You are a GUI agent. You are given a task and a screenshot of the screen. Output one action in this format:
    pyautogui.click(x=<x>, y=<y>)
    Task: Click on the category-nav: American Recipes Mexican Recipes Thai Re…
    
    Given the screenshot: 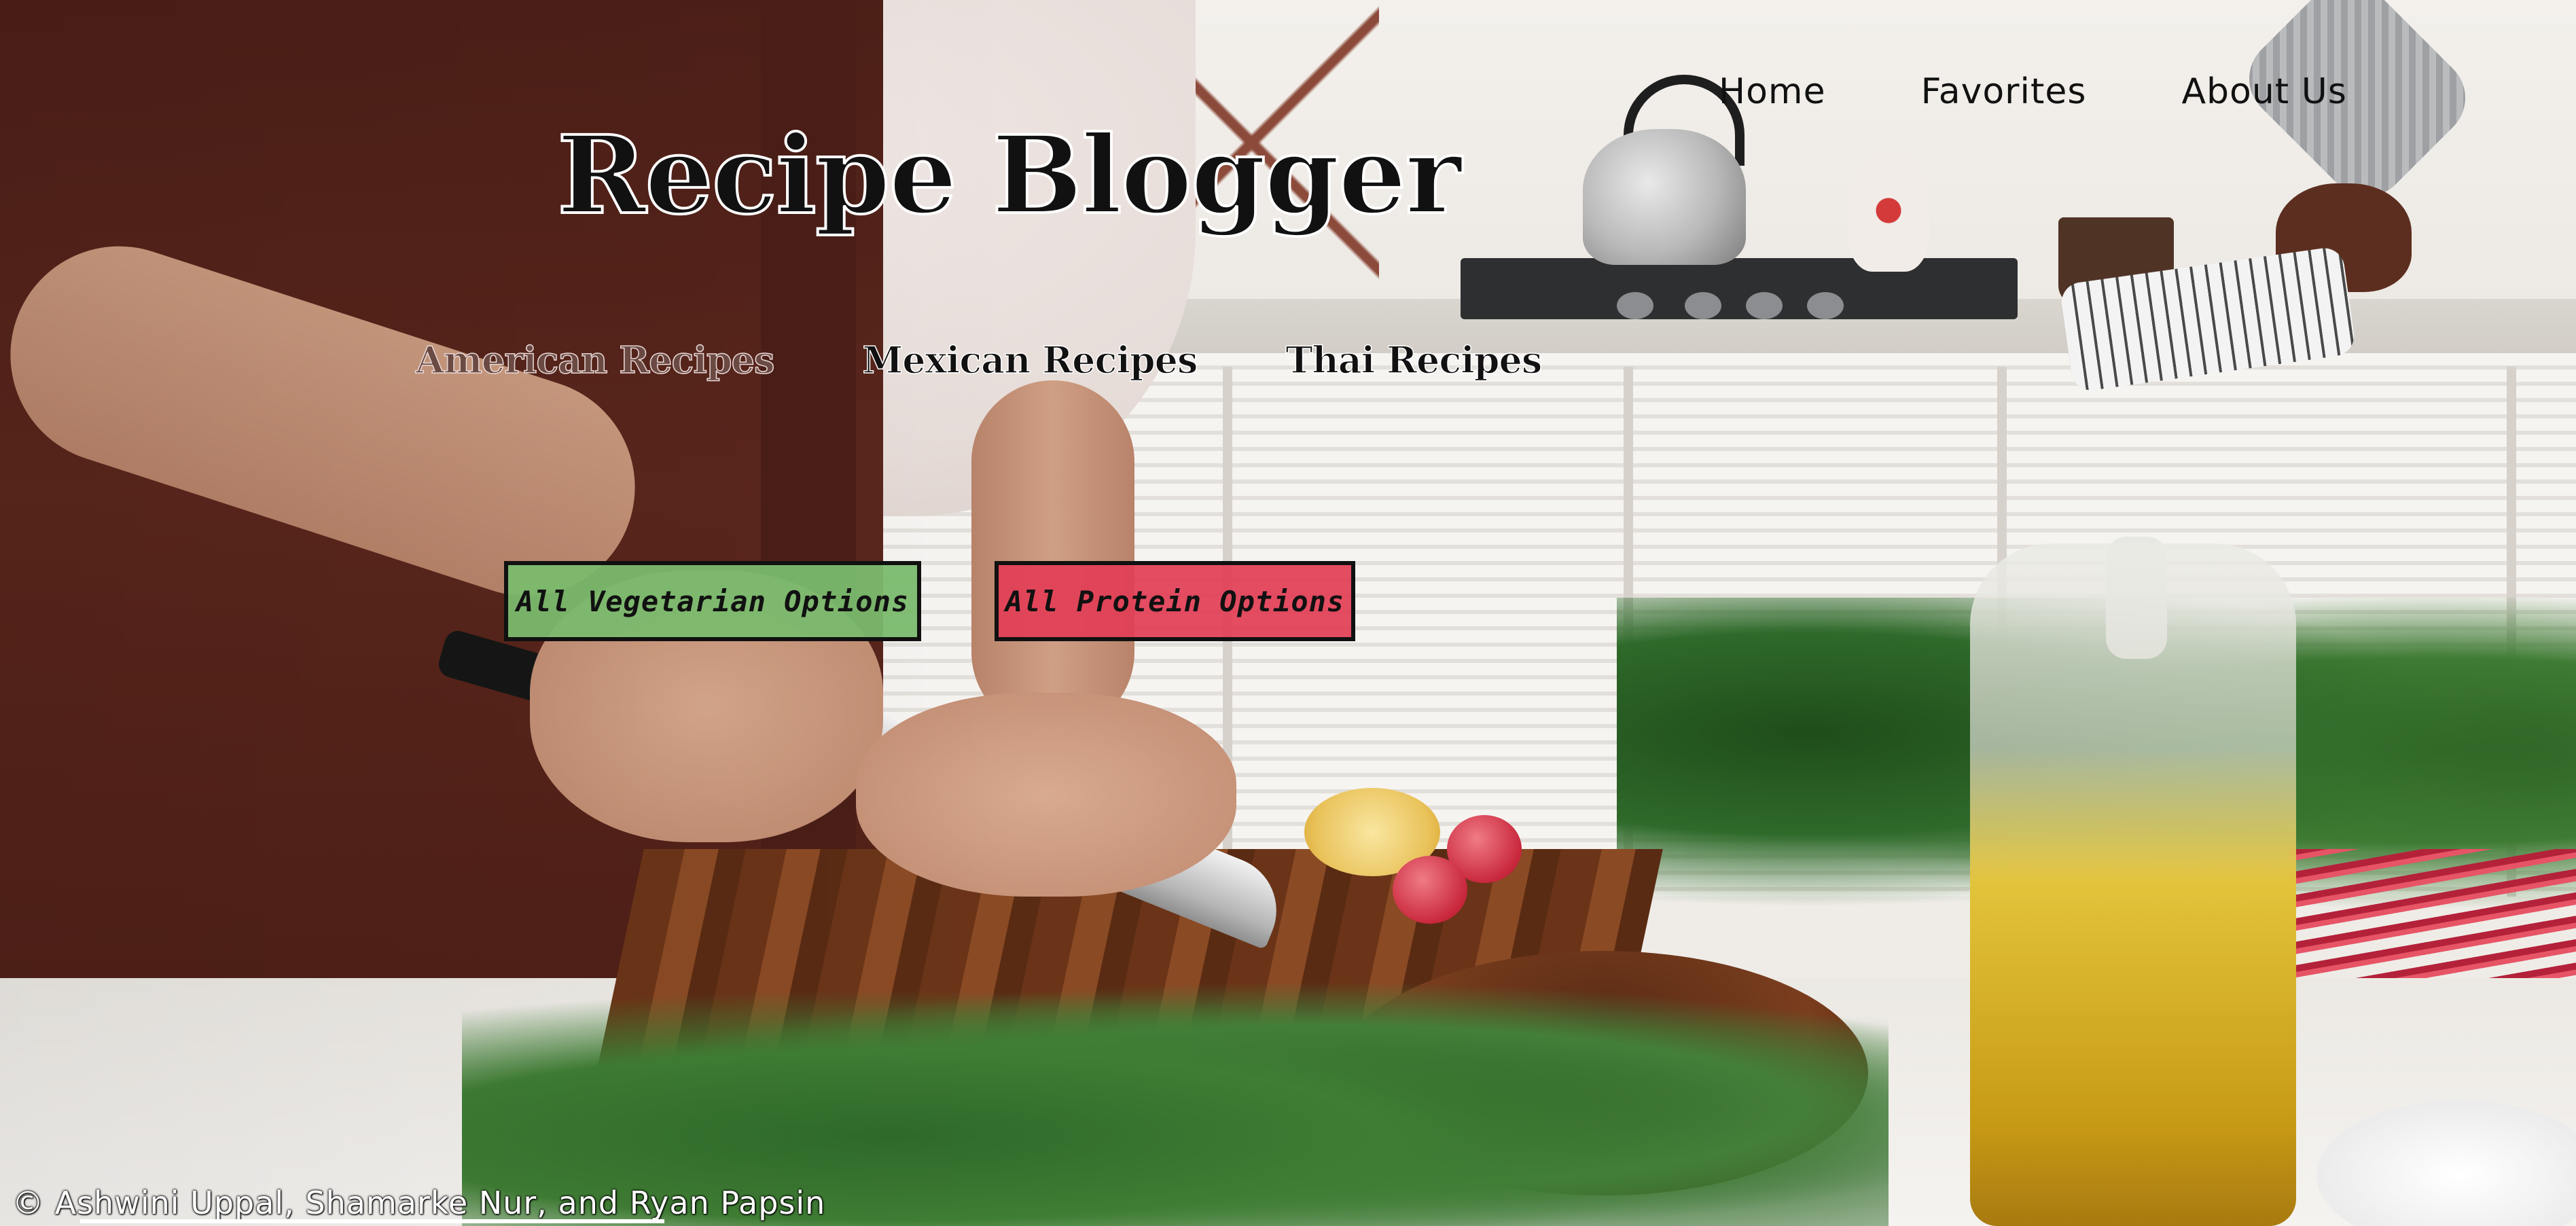 What is the action you would take?
    pyautogui.click(x=979, y=360)
    